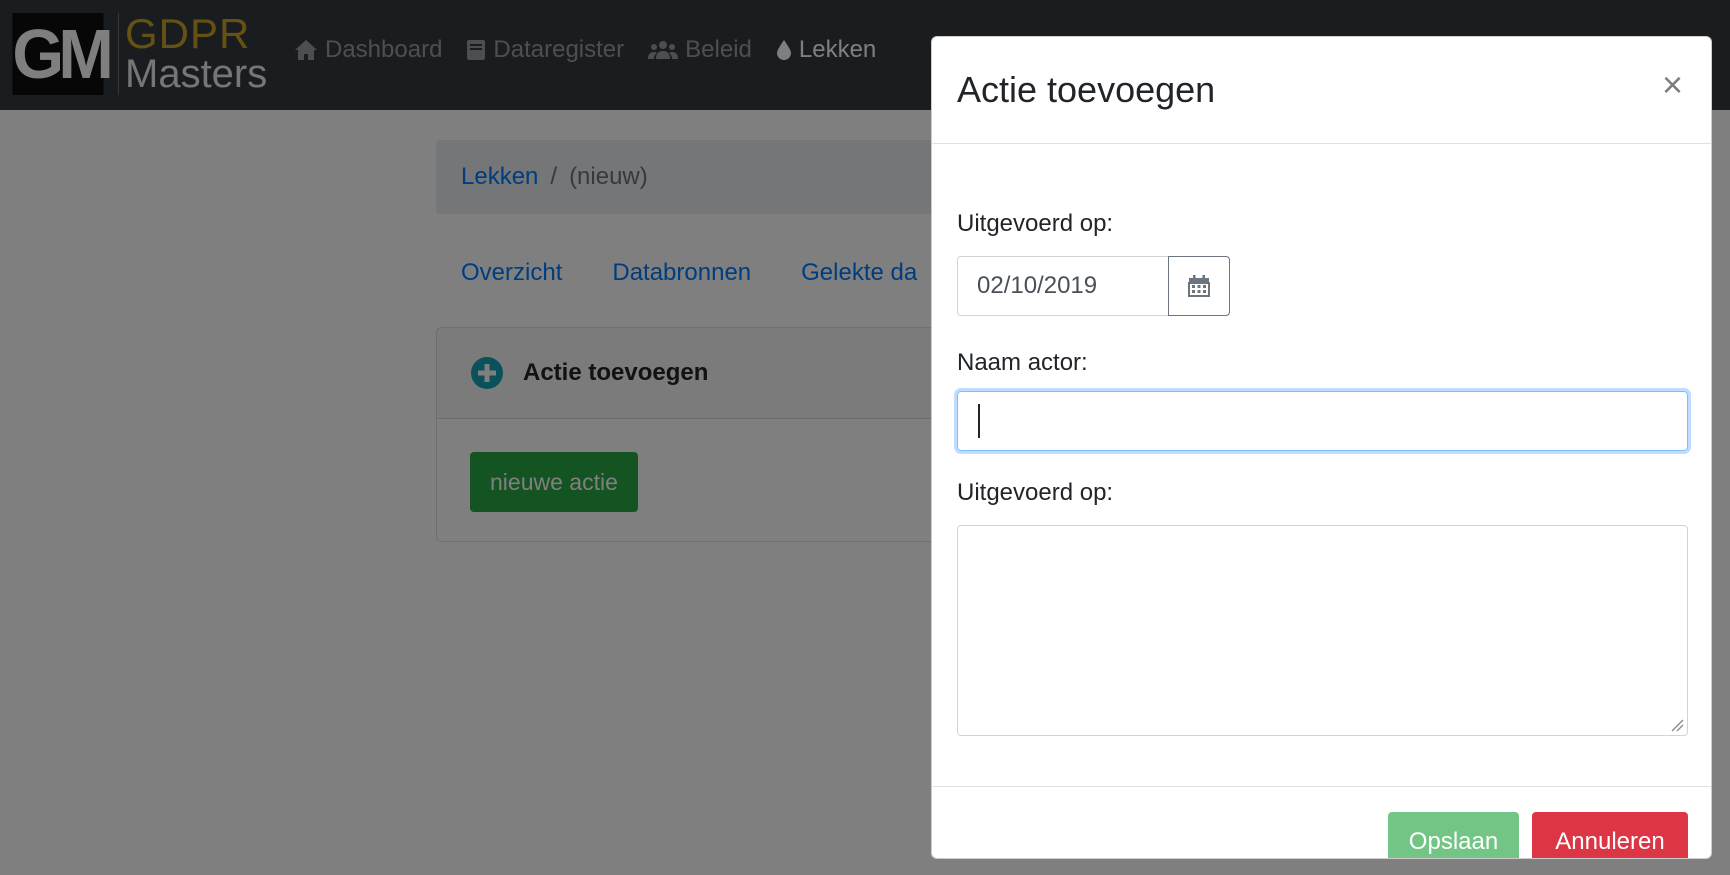 This screenshot has width=1730, height=875. What do you see at coordinates (1322, 421) in the screenshot?
I see `actor-name-input` at bounding box center [1322, 421].